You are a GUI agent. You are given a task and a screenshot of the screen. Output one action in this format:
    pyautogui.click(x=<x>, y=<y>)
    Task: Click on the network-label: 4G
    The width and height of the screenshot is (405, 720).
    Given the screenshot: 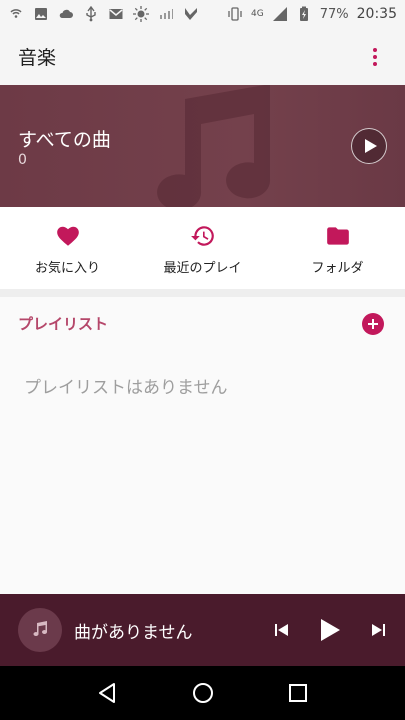 What is the action you would take?
    pyautogui.click(x=257, y=14)
    